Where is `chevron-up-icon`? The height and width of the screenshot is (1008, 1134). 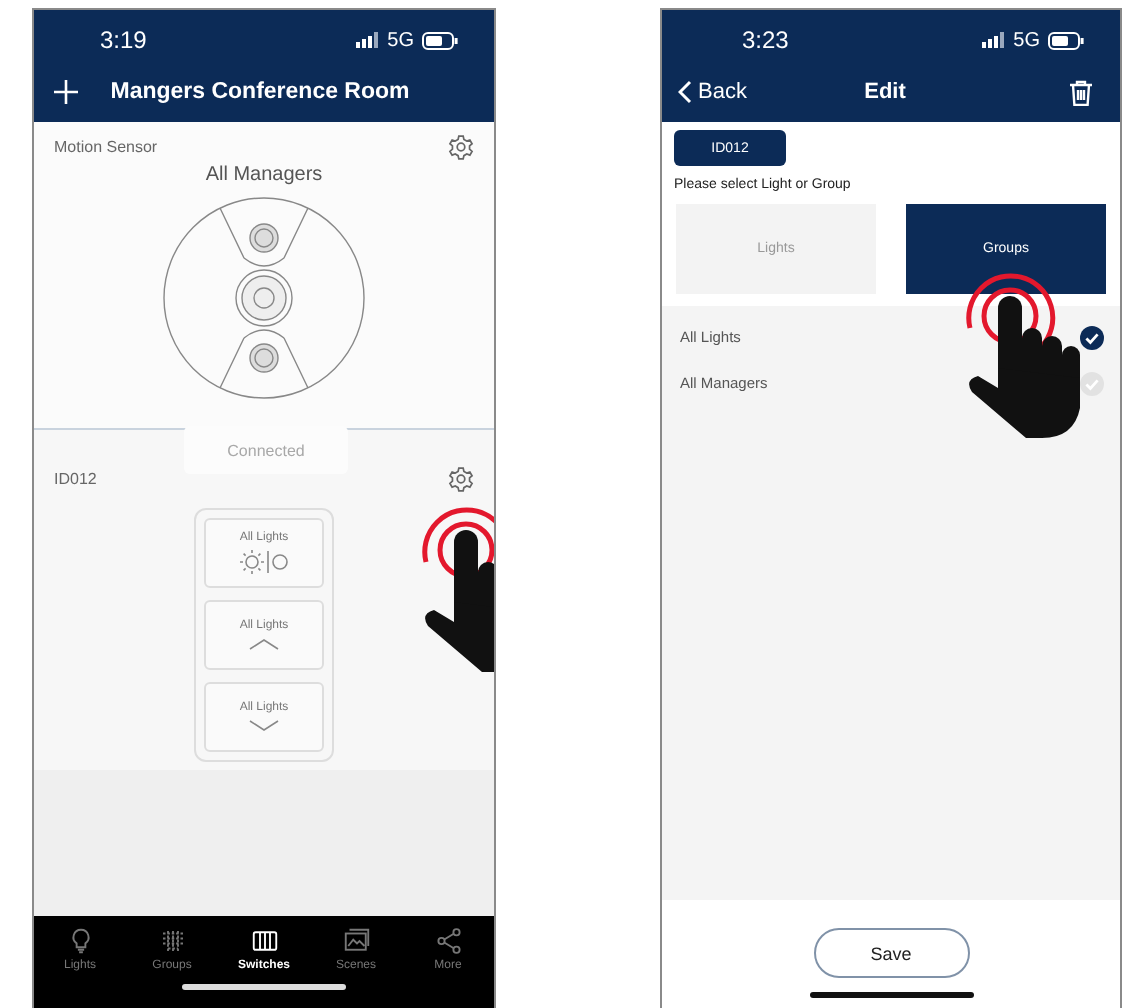 chevron-up-icon is located at coordinates (264, 644).